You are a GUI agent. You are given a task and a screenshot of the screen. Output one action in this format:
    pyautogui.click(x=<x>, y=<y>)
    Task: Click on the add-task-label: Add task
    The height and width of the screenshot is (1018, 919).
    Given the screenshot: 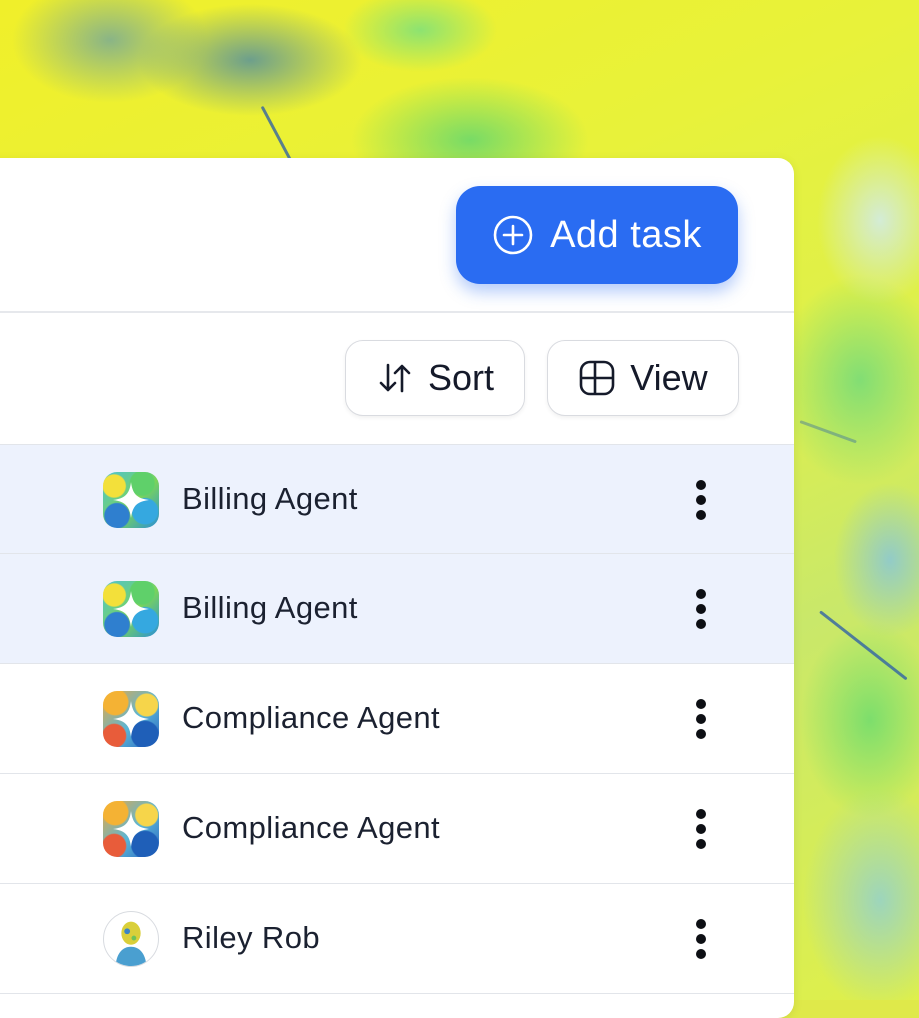 What is the action you would take?
    pyautogui.click(x=626, y=234)
    